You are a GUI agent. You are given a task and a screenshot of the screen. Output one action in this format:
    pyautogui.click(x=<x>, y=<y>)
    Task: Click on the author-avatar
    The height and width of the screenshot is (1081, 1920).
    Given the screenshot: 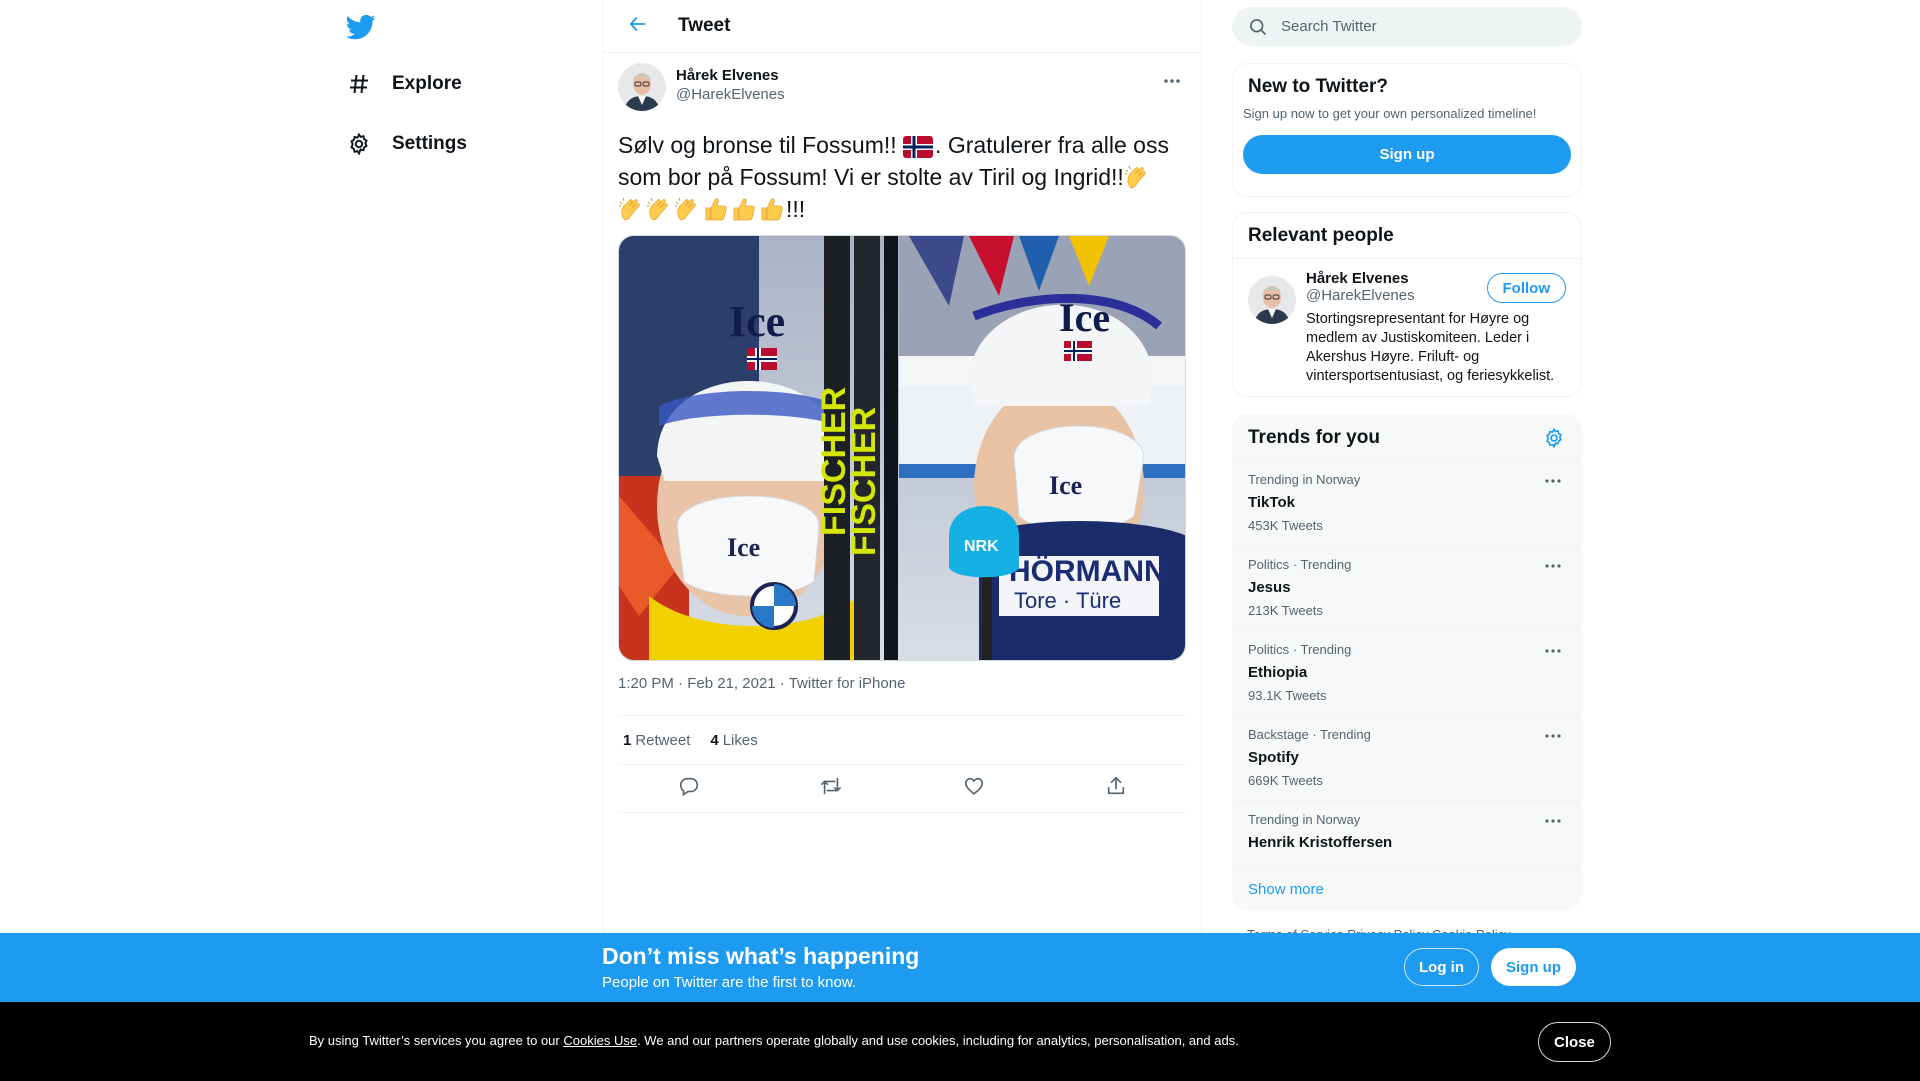 What is the action you would take?
    pyautogui.click(x=642, y=87)
    